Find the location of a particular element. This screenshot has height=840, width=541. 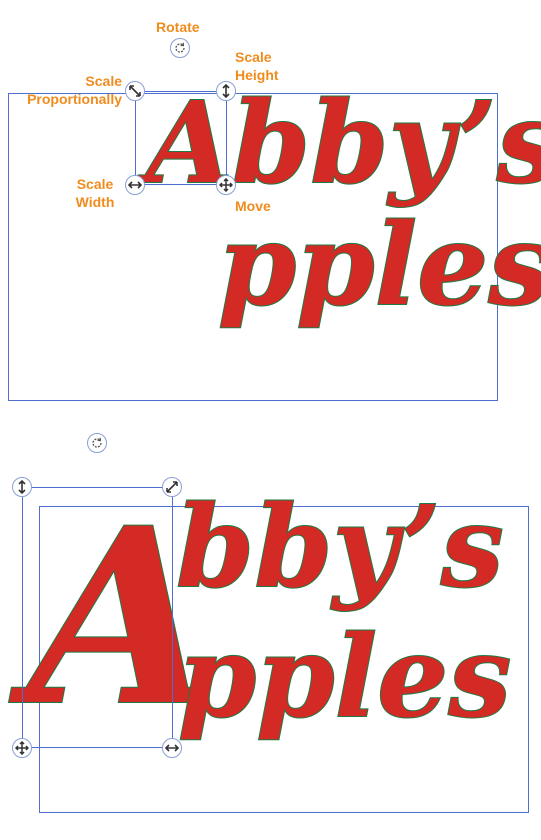

scale-width-callout: Scale Width is located at coordinates (95, 193).